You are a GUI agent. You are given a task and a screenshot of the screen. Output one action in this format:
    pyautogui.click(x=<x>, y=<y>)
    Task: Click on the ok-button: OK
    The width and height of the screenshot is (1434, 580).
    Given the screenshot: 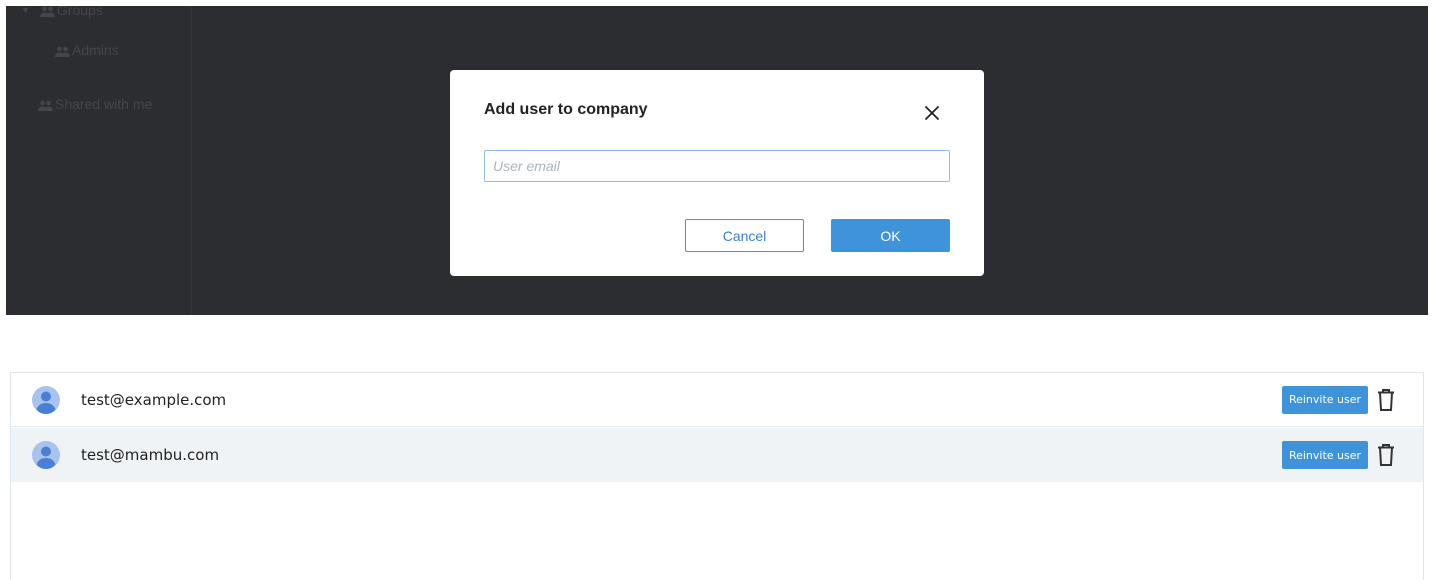 What is the action you would take?
    pyautogui.click(x=890, y=235)
    